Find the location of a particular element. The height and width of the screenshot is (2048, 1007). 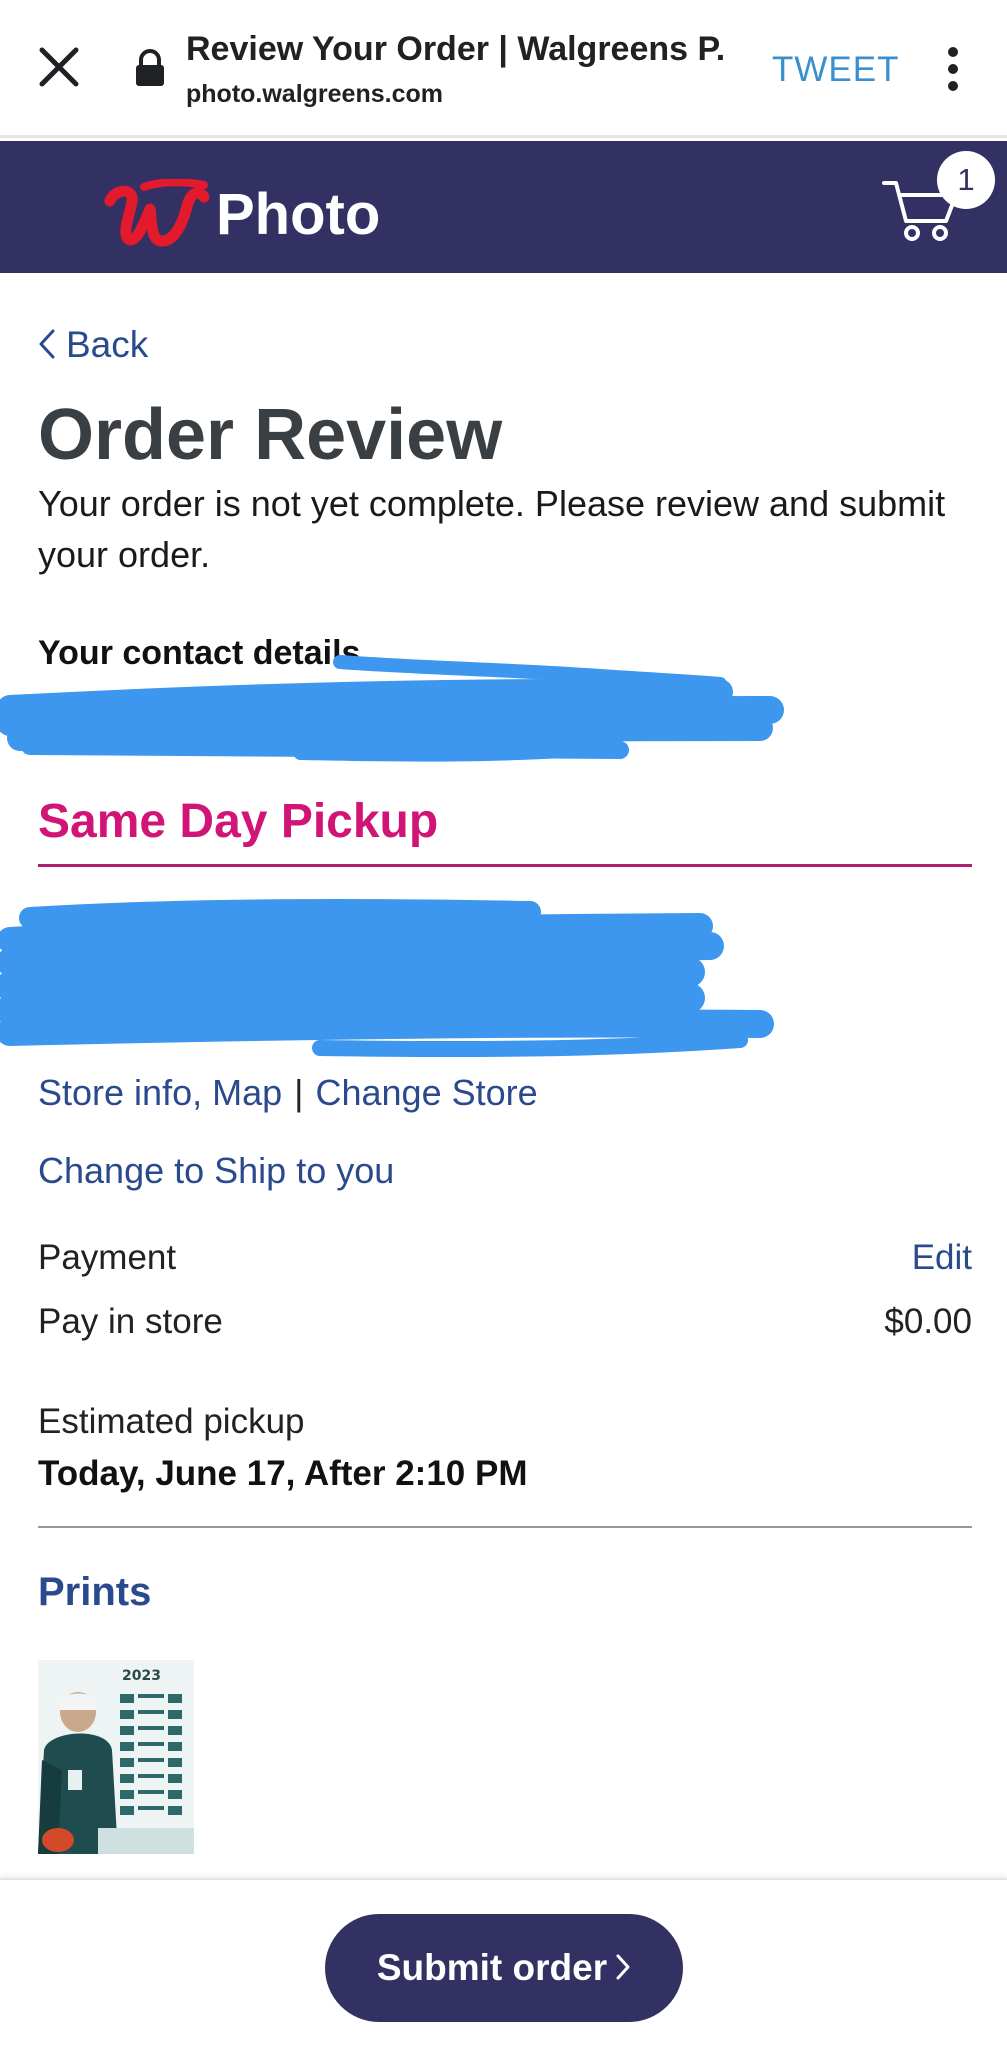

payment-amount: $0.00 is located at coordinates (928, 1321).